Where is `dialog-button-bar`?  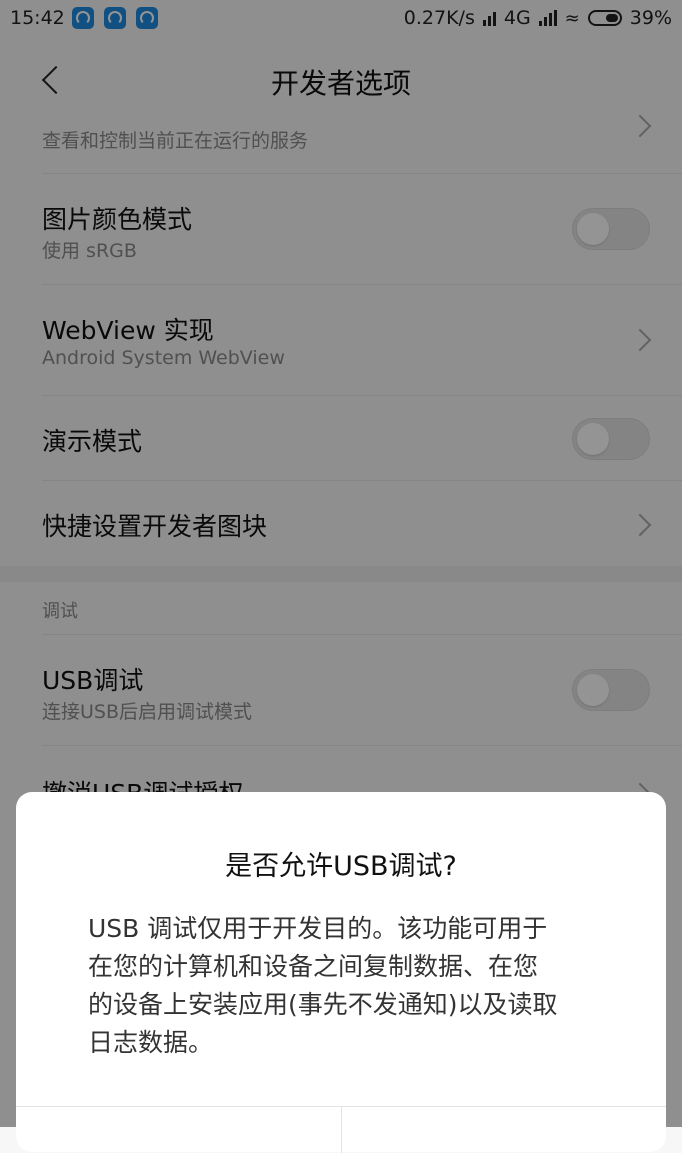 dialog-button-bar is located at coordinates (341, 1129).